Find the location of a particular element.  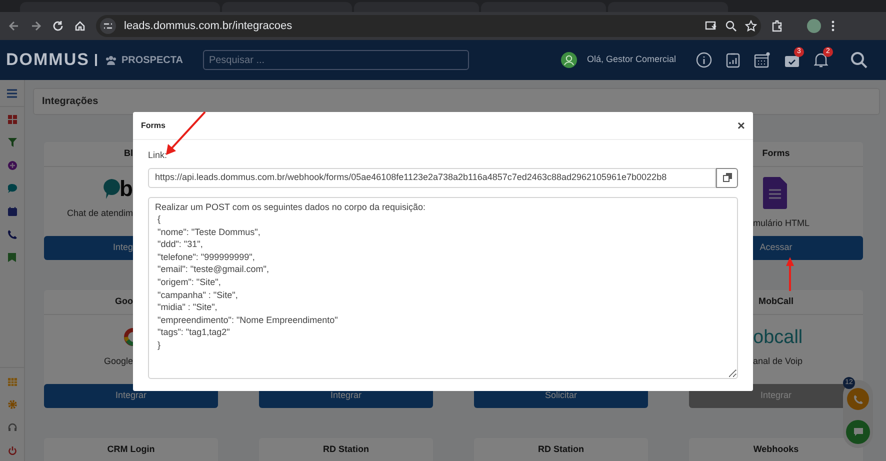

logo: DOMMUS is located at coordinates (48, 60).